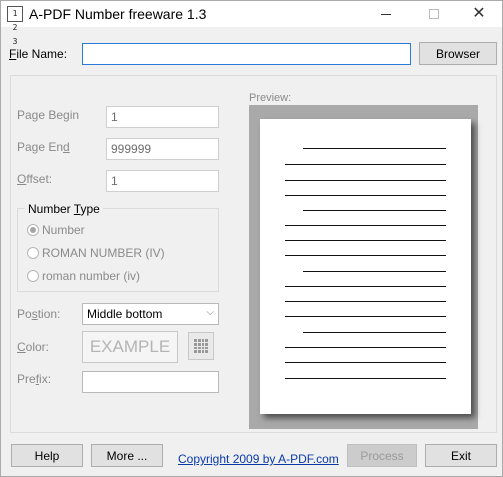 The width and height of the screenshot is (503, 477). Describe the element at coordinates (51, 209) in the screenshot. I see `number-type-title-a: Number` at that location.